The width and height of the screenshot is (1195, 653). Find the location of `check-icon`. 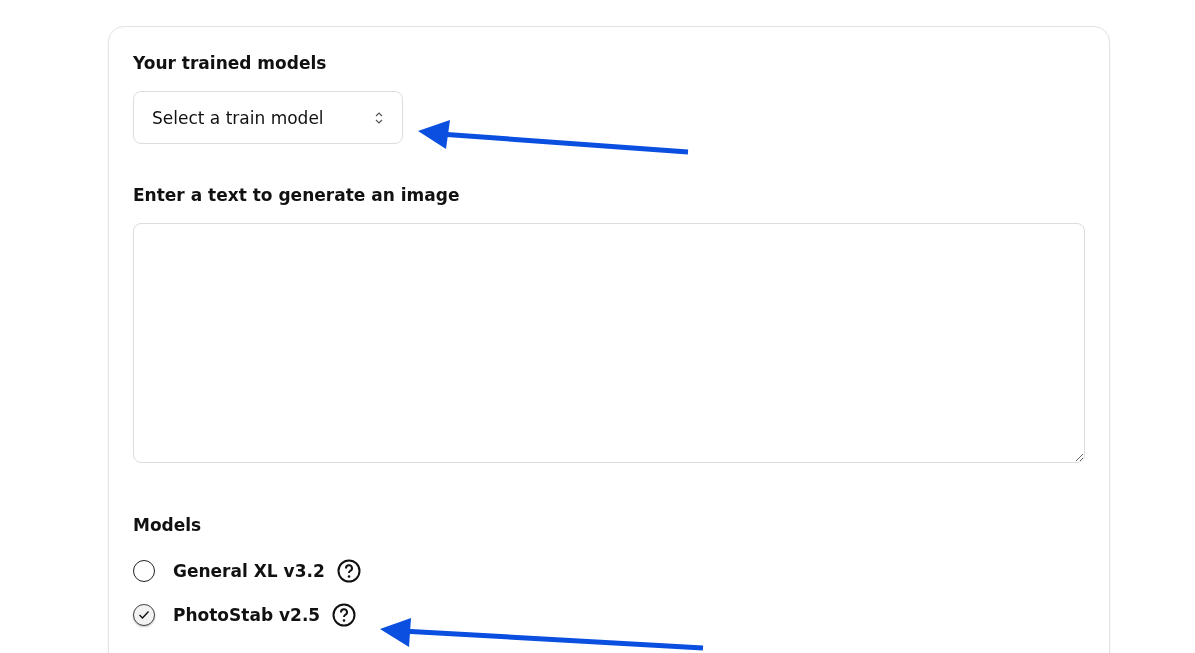

check-icon is located at coordinates (144, 615).